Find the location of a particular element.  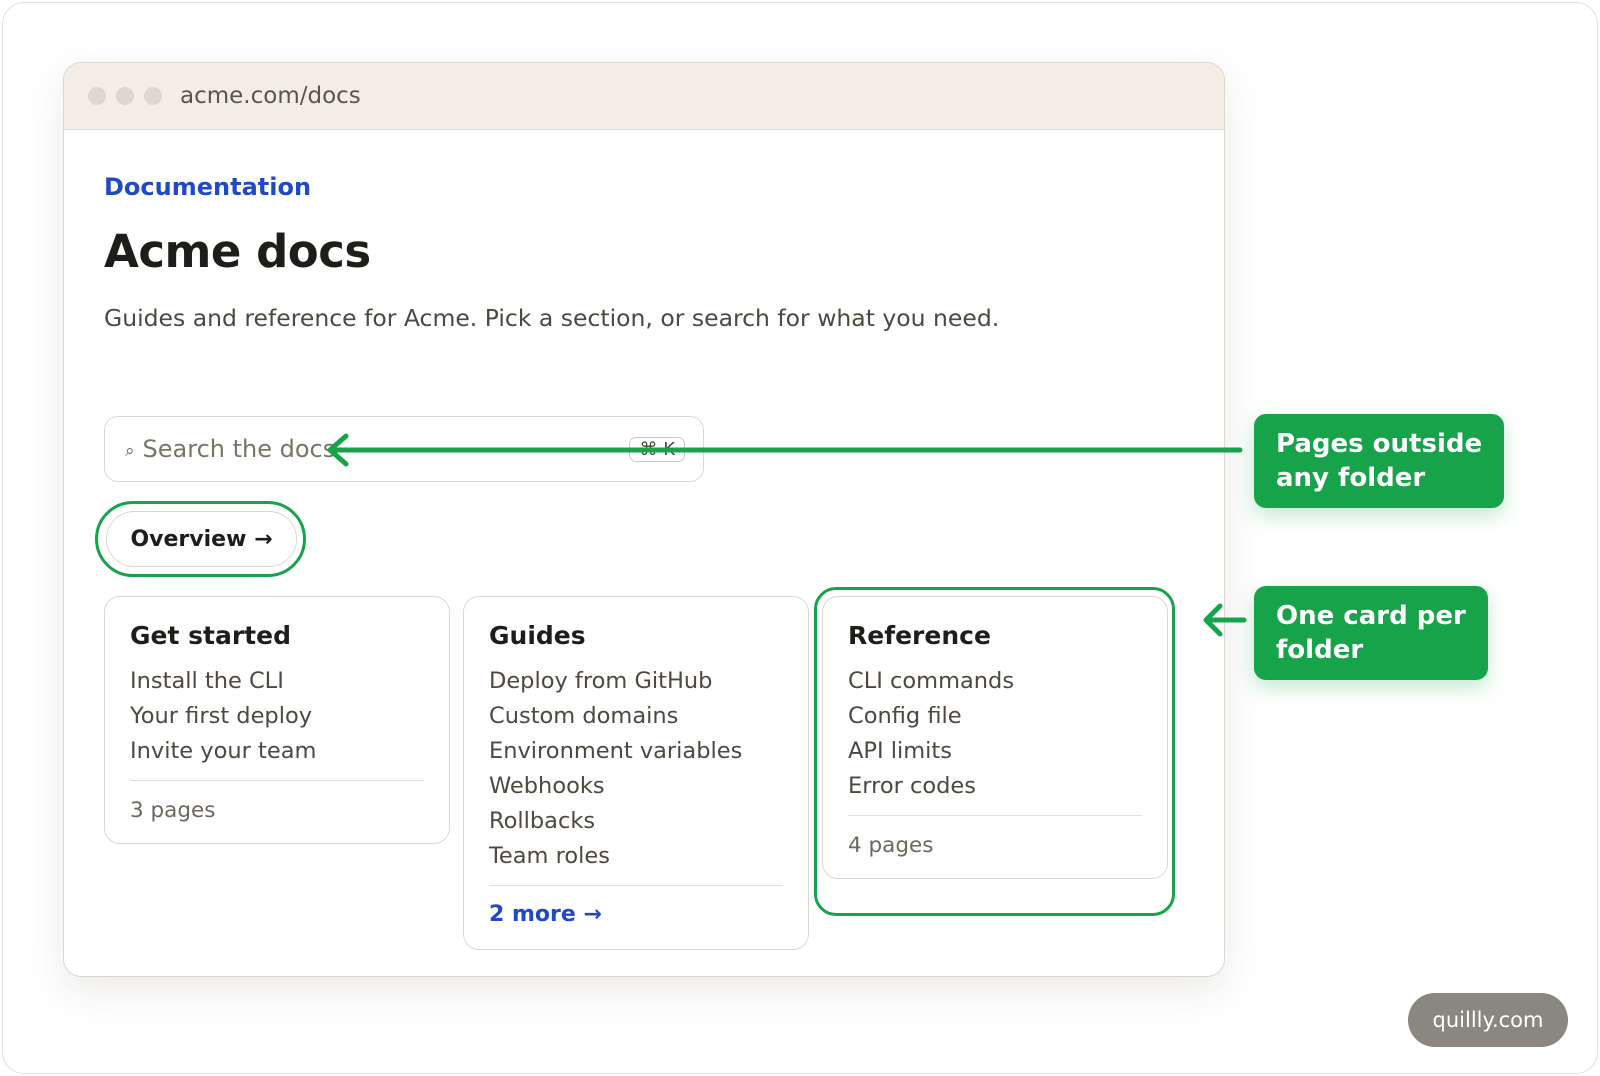

search-input: ⌕ Search the docs ⌘ K is located at coordinates (404, 449).